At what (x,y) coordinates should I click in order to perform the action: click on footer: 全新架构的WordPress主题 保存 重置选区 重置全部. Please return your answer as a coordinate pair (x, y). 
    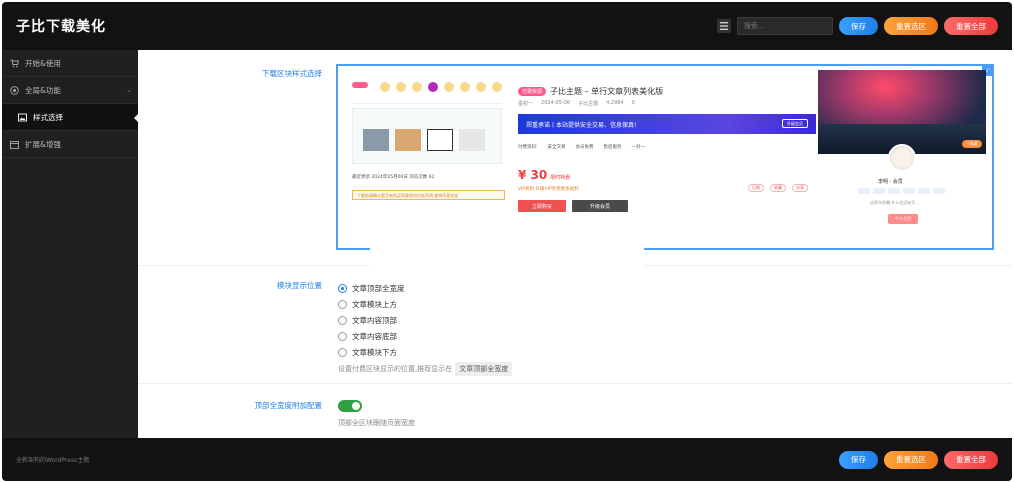
    Looking at the image, I should click on (507, 459).